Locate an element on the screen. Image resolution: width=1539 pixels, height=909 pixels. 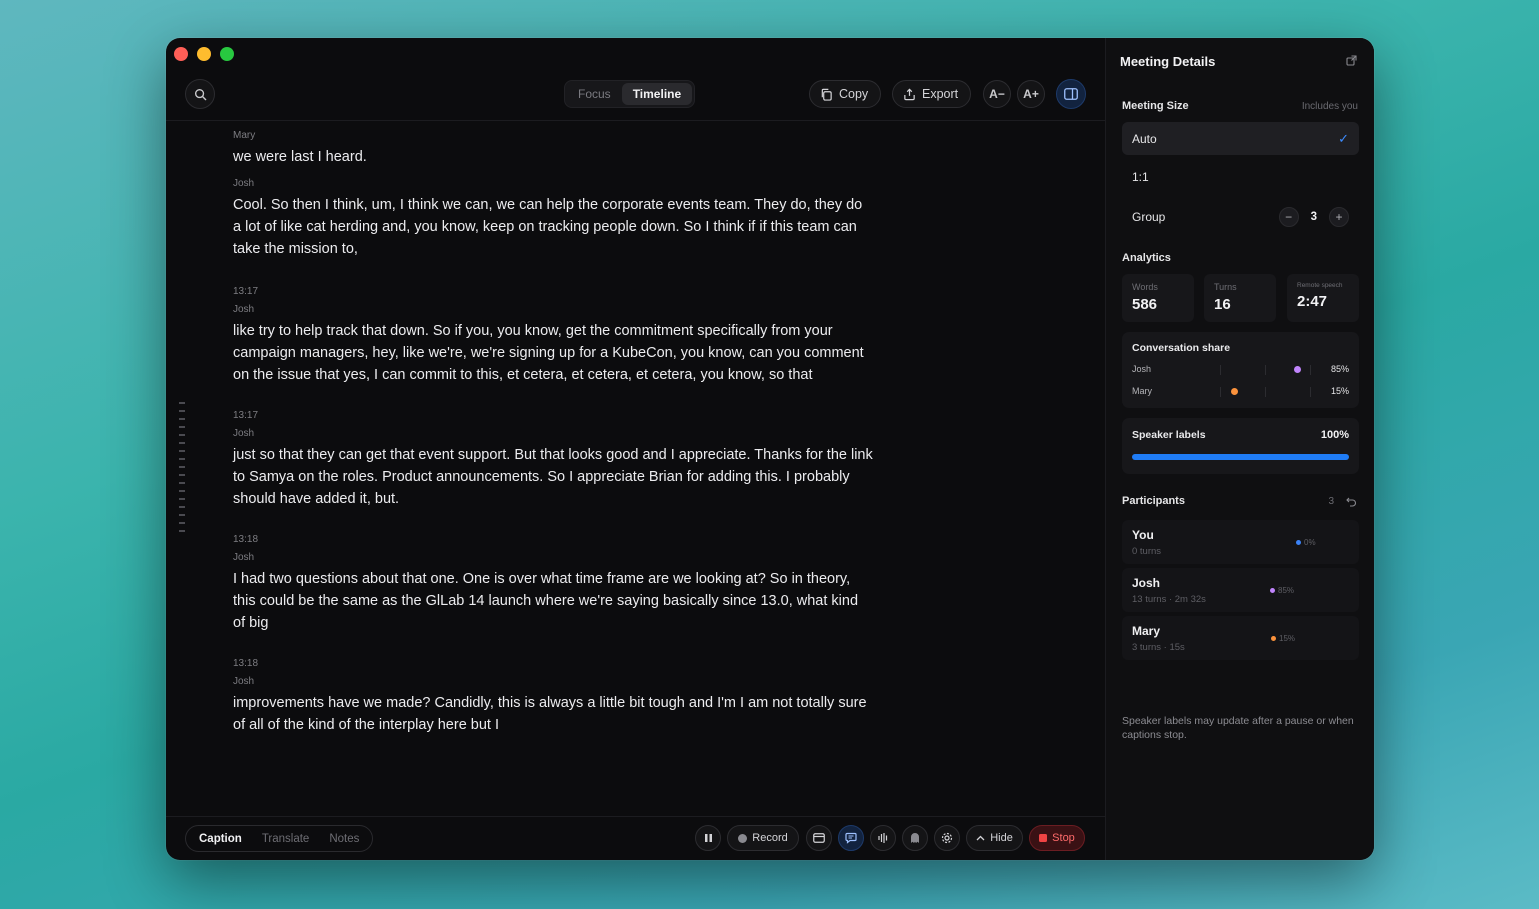
gear-icon is located at coordinates (947, 838).